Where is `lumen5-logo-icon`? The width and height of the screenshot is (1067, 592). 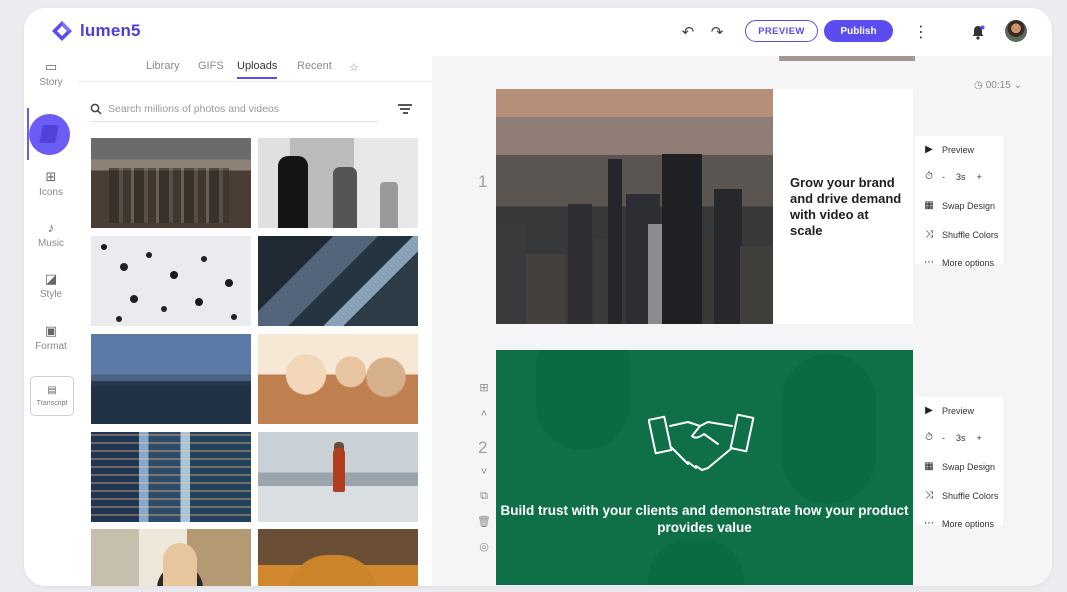
lumen5-logo-icon is located at coordinates (62, 31).